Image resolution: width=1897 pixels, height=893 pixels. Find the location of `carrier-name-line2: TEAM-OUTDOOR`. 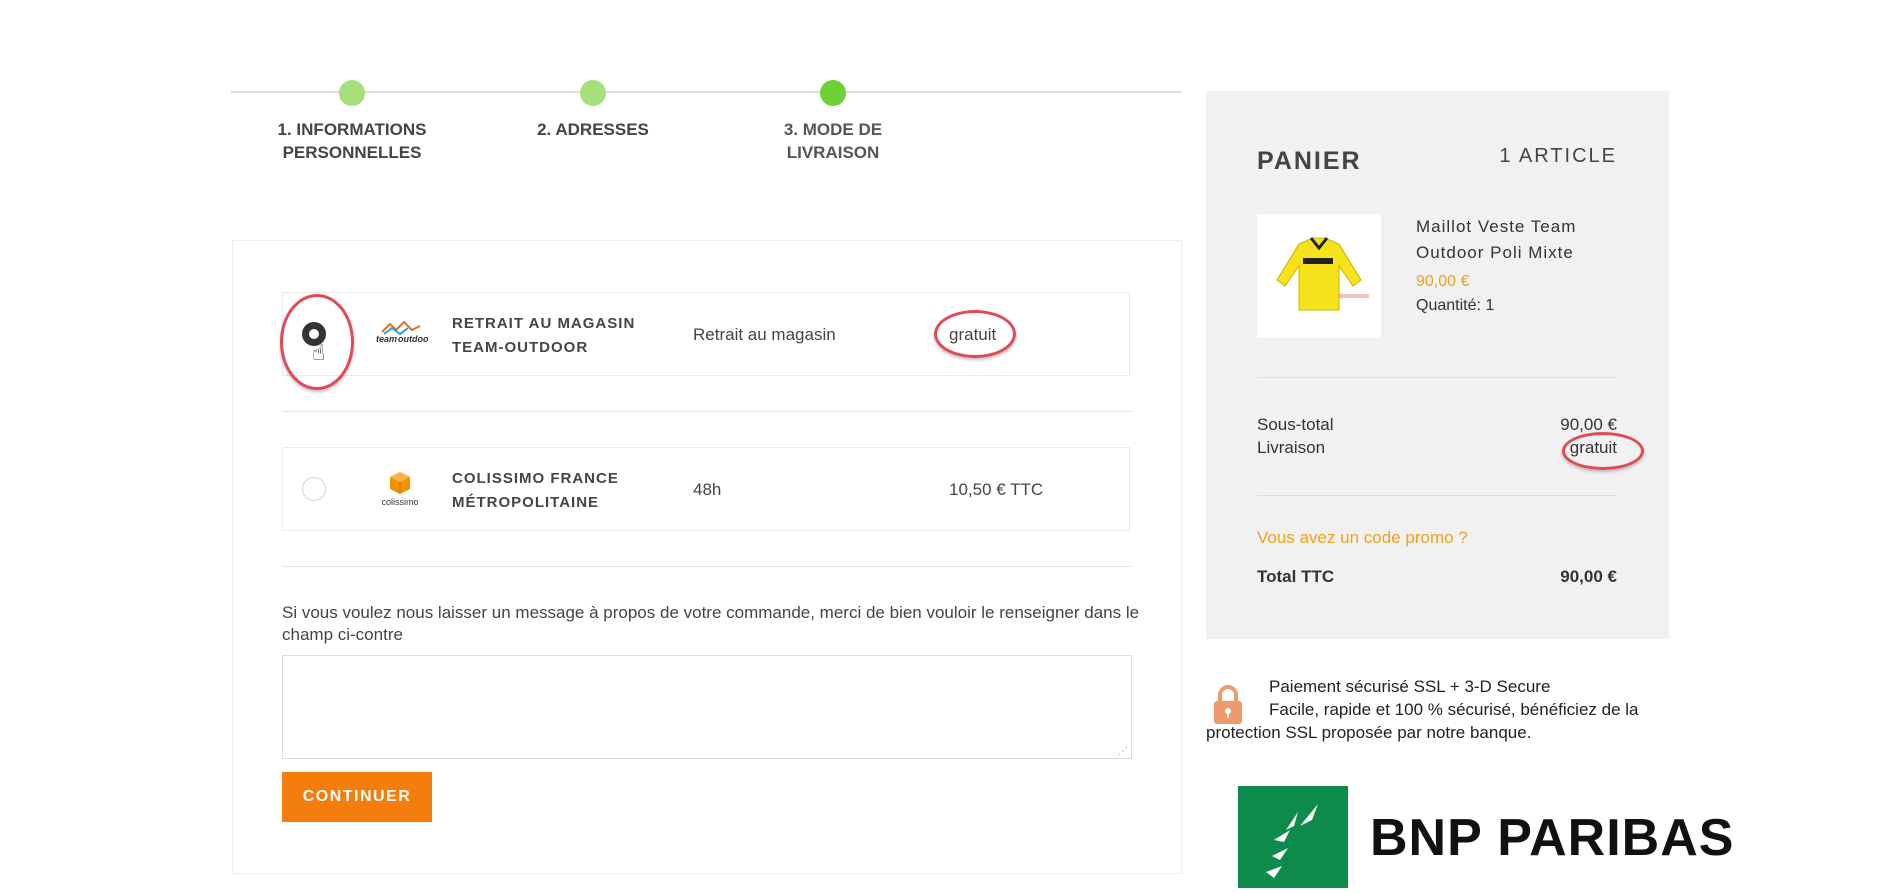

carrier-name-line2: TEAM-OUTDOOR is located at coordinates (520, 347).